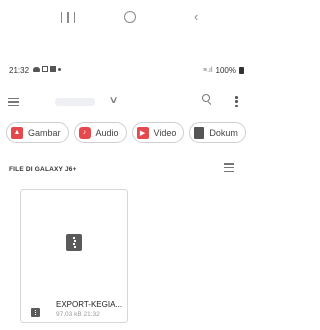  I want to click on category-chips: ▲ Gambar ♪ Audio ▶ Video Dokum, so click(126, 133).